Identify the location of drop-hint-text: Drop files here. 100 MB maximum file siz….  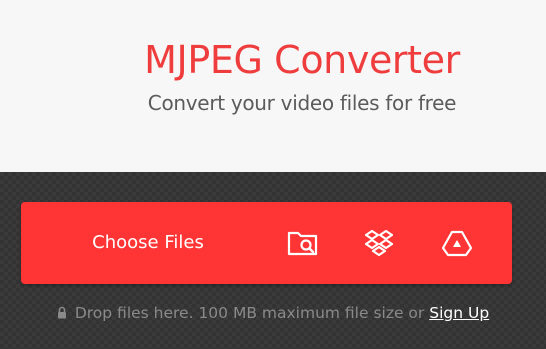
(249, 313).